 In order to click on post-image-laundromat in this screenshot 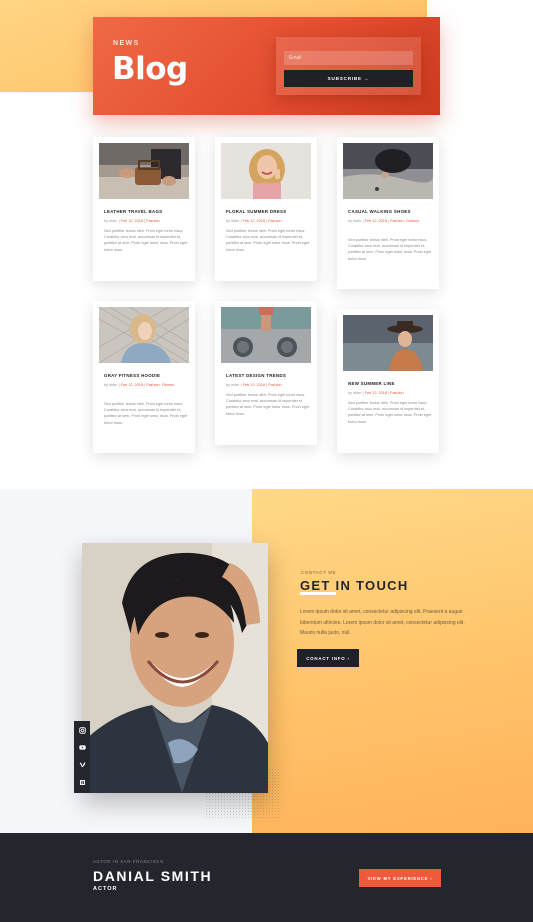, I will do `click(266, 335)`.